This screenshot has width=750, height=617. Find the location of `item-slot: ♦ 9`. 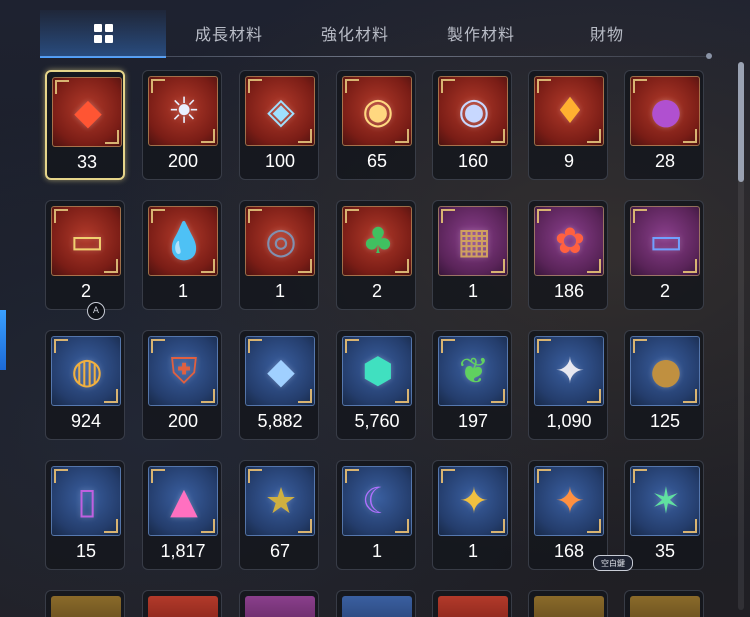

item-slot: ♦ 9 is located at coordinates (568, 125).